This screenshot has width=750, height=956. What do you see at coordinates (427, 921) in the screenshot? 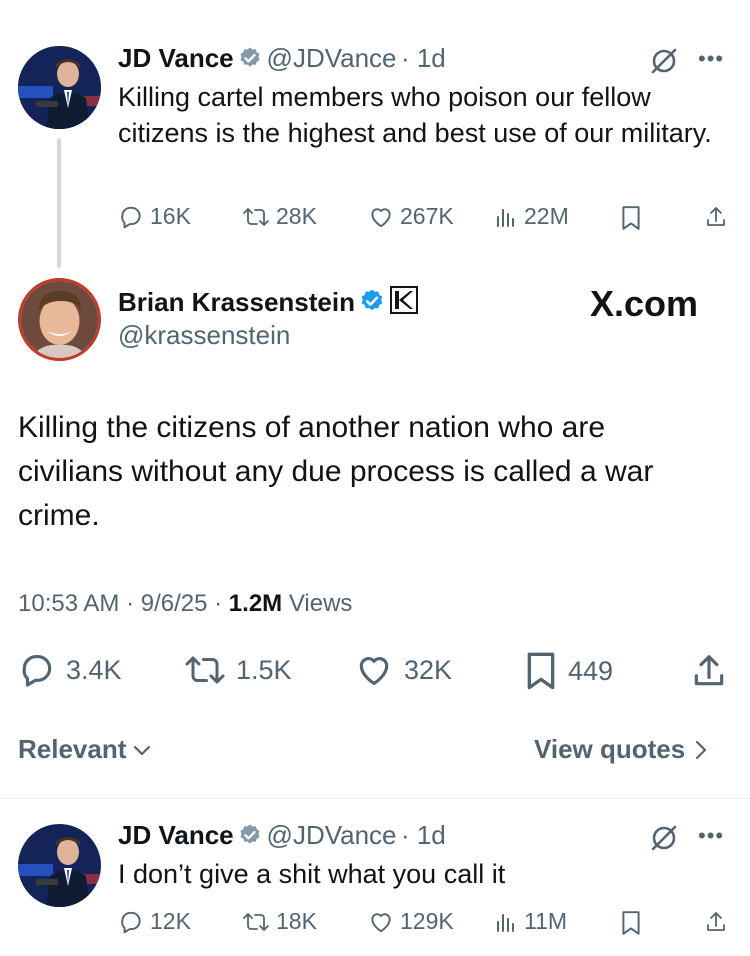
I see `like-count: 129K` at bounding box center [427, 921].